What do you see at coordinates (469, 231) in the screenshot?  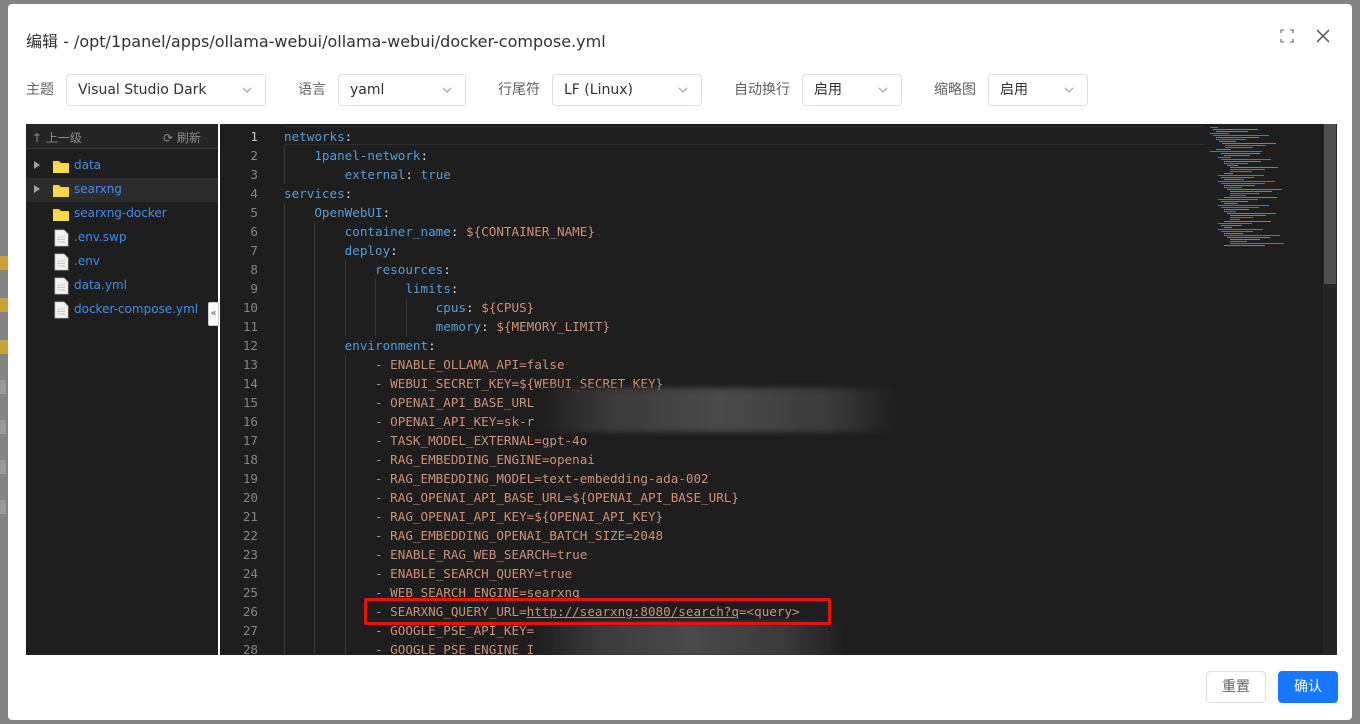 I see `code-text: container_name: ${CONTAINER_NAME}` at bounding box center [469, 231].